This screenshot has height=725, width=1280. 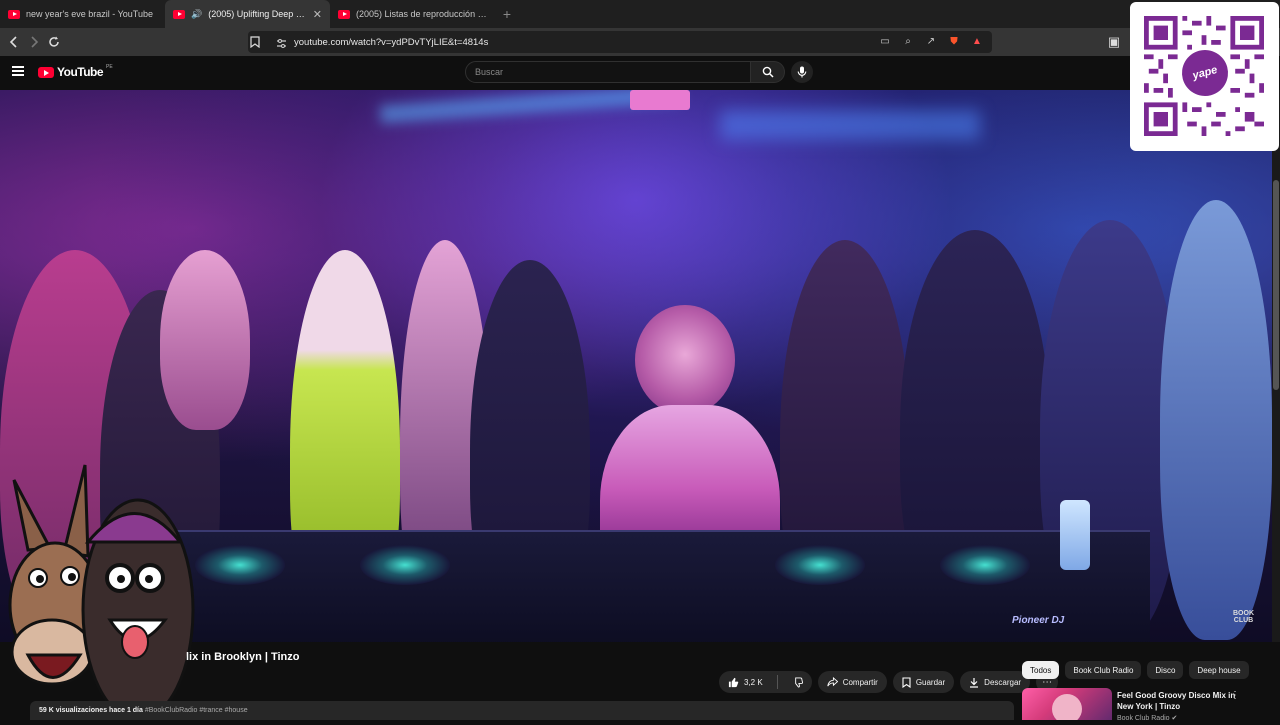 I want to click on microphone-icon, so click(x=802, y=72).